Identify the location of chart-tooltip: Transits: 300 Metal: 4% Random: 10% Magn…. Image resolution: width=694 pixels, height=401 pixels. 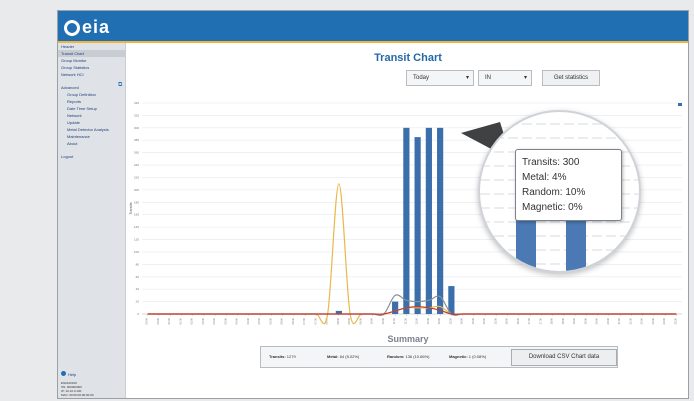
(568, 185).